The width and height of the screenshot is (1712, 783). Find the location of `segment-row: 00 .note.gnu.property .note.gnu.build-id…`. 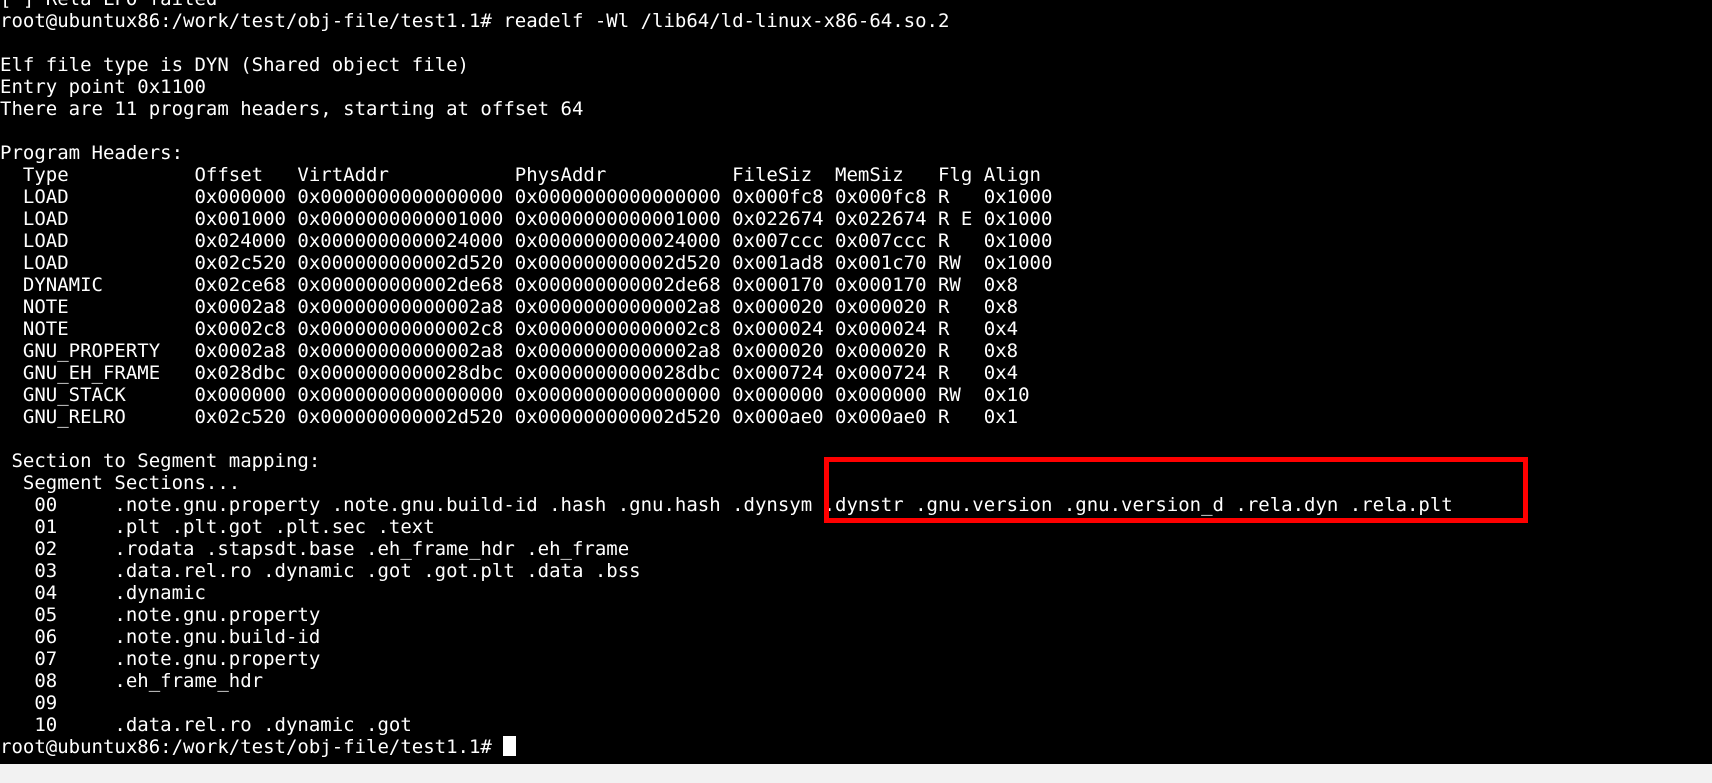

segment-row: 00 .note.gnu.property .note.gnu.build-id… is located at coordinates (726, 505).